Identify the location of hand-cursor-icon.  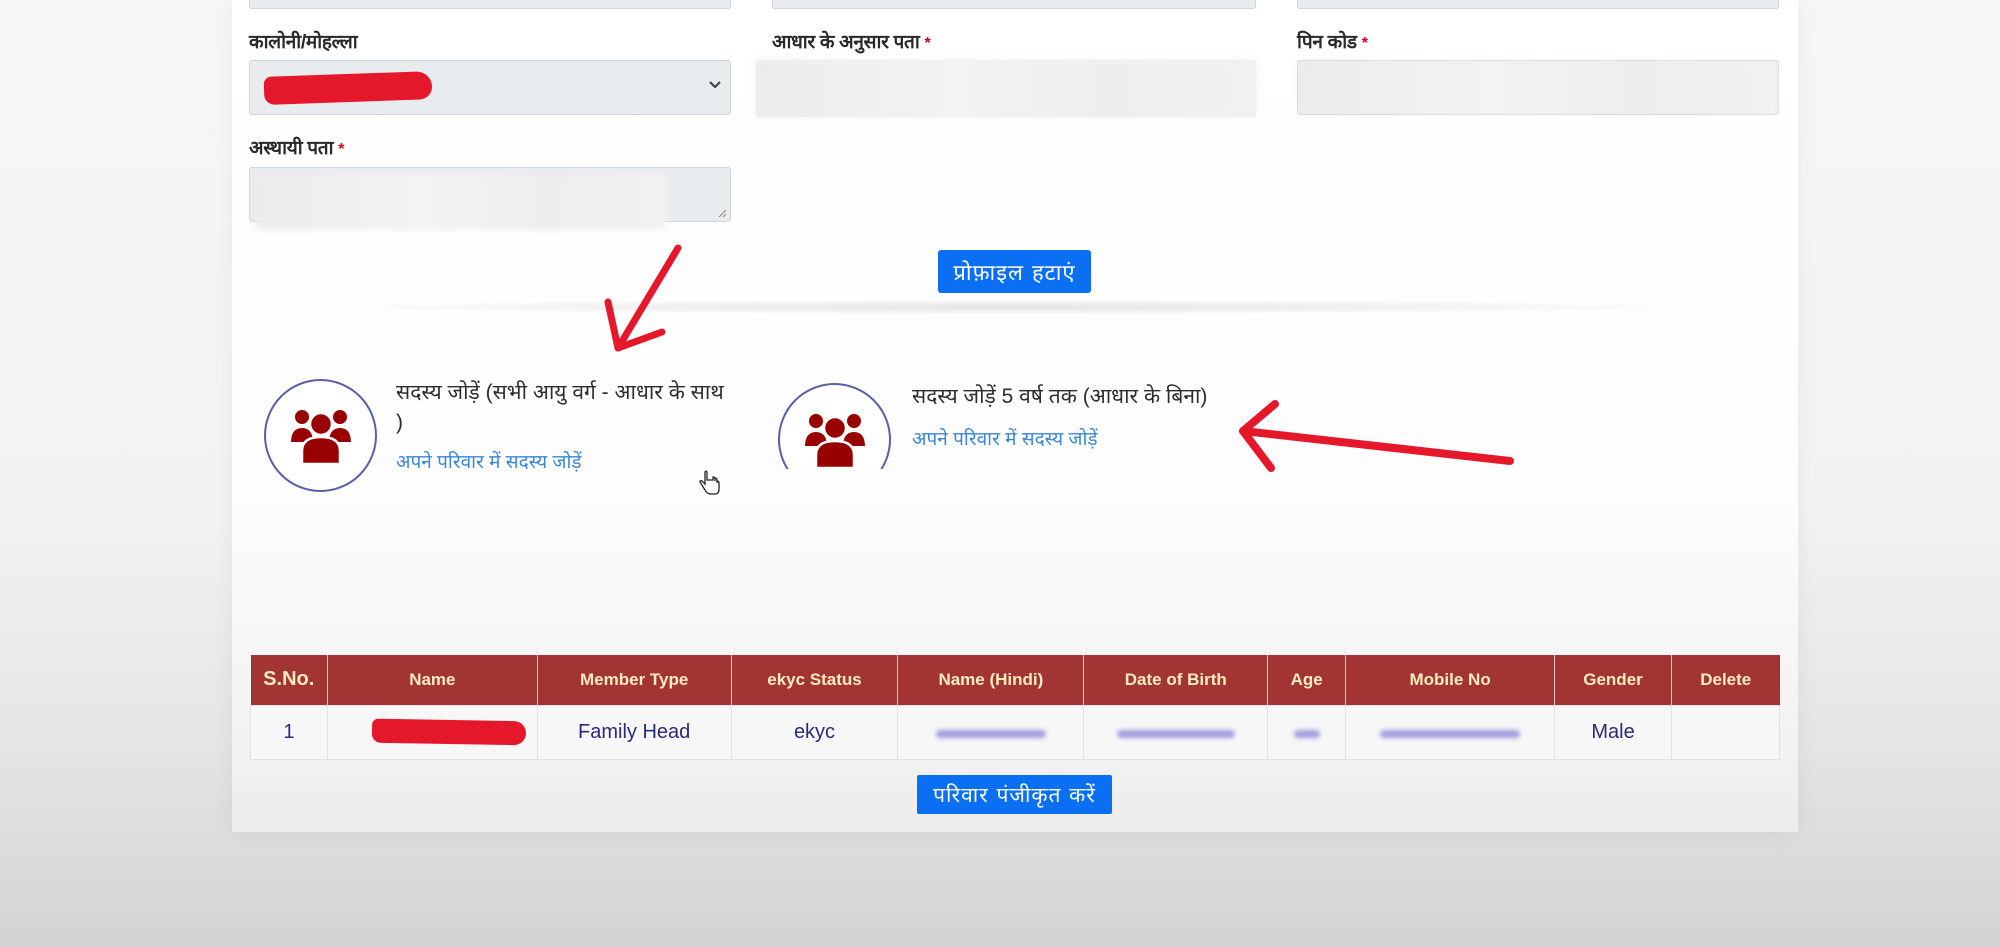
(709, 482).